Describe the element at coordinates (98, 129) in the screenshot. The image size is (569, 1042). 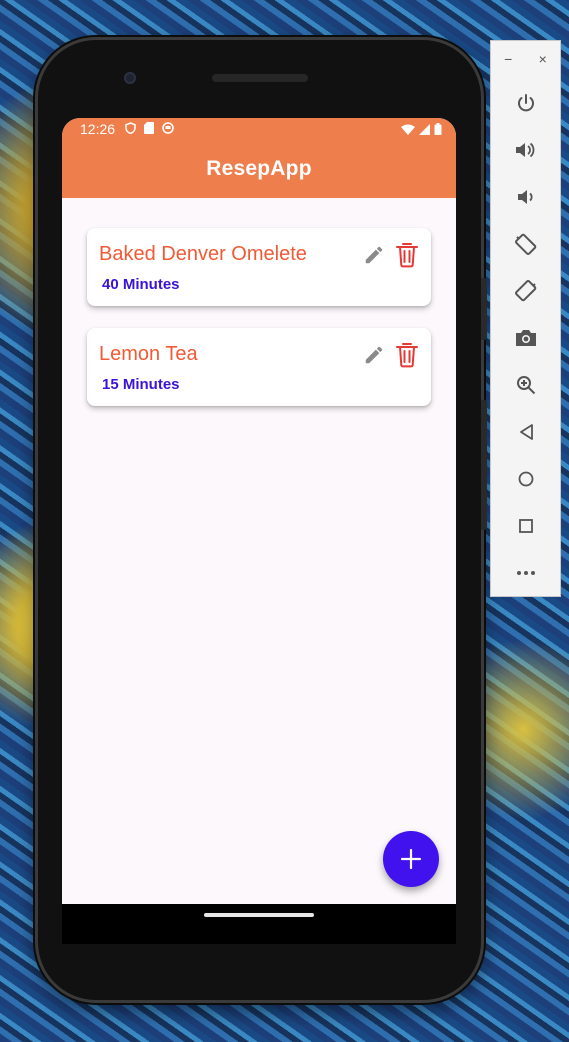
I see `status-time: 12:26` at that location.